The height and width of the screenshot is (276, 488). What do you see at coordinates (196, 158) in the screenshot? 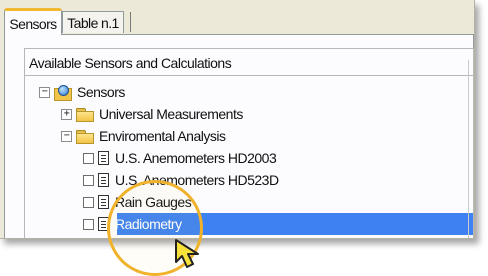
I see `tree-item-label: U.S. Anemometers HD2003` at bounding box center [196, 158].